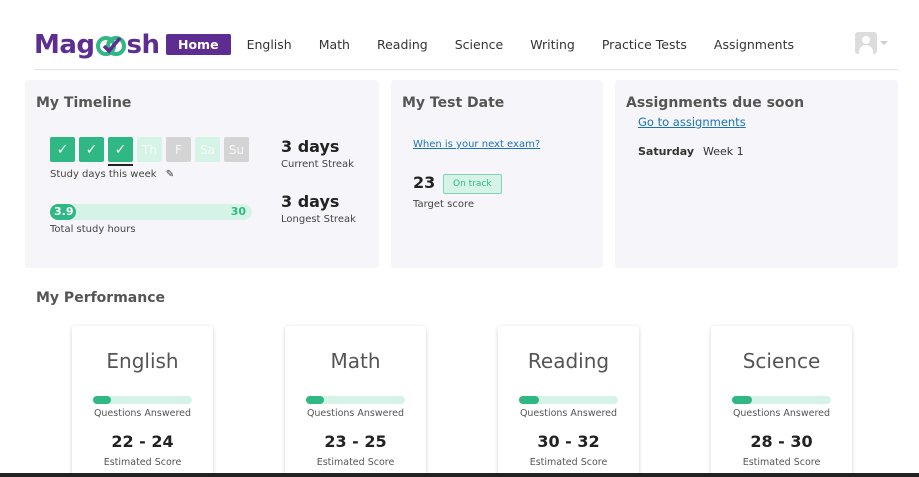 The height and width of the screenshot is (477, 919). I want to click on study-days: ✓ ✓ ✓ Th F Sa Su, so click(151, 149).